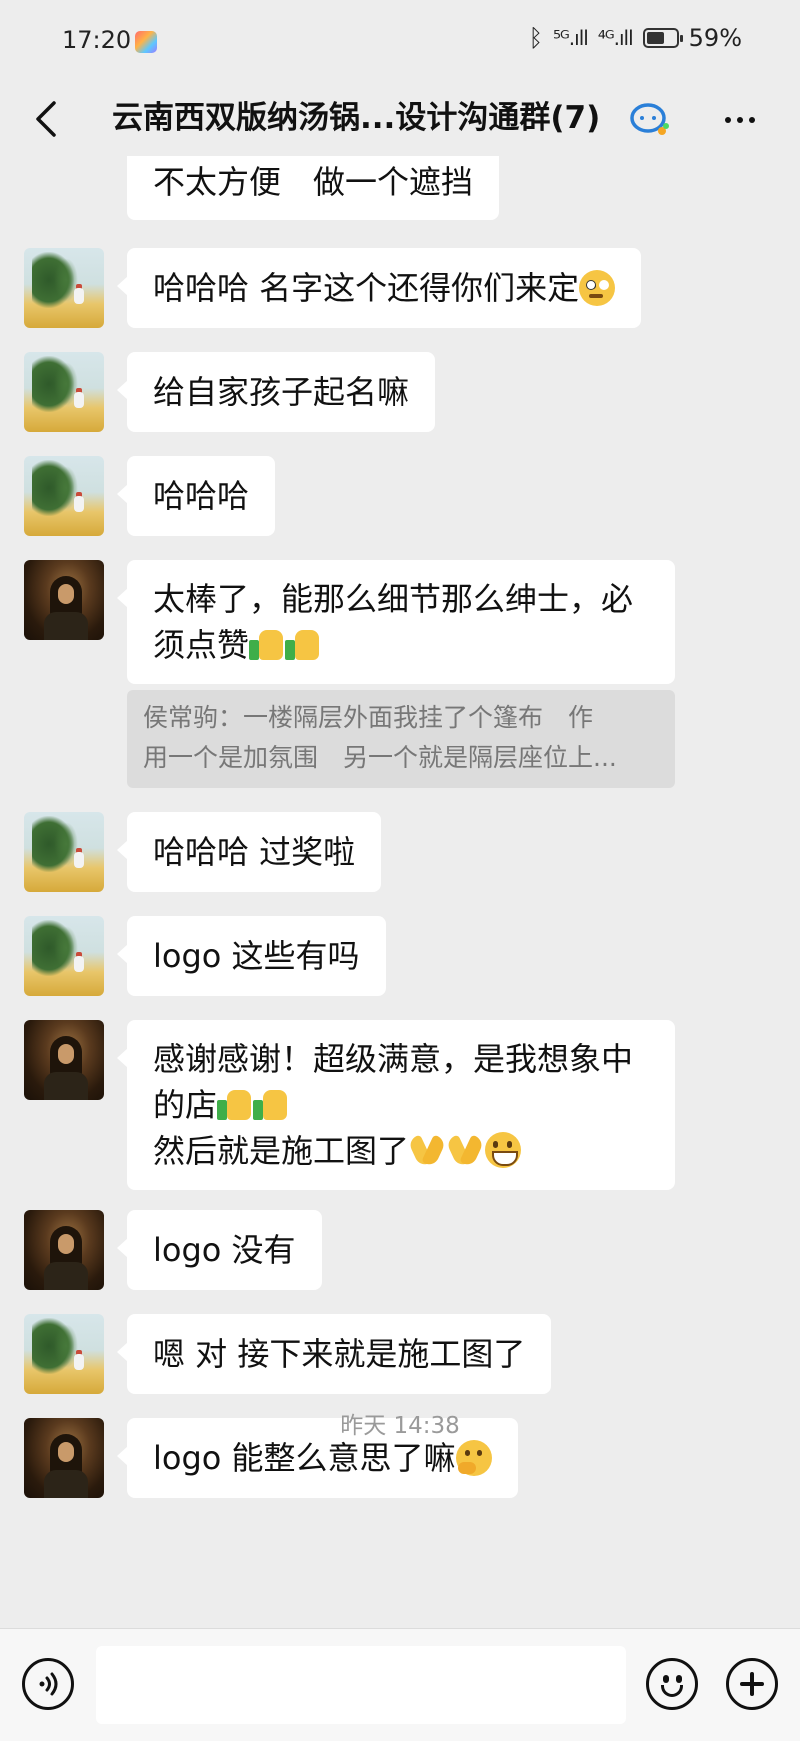 The height and width of the screenshot is (1741, 800). What do you see at coordinates (666, 1679) in the screenshot?
I see `emoji-icon` at bounding box center [666, 1679].